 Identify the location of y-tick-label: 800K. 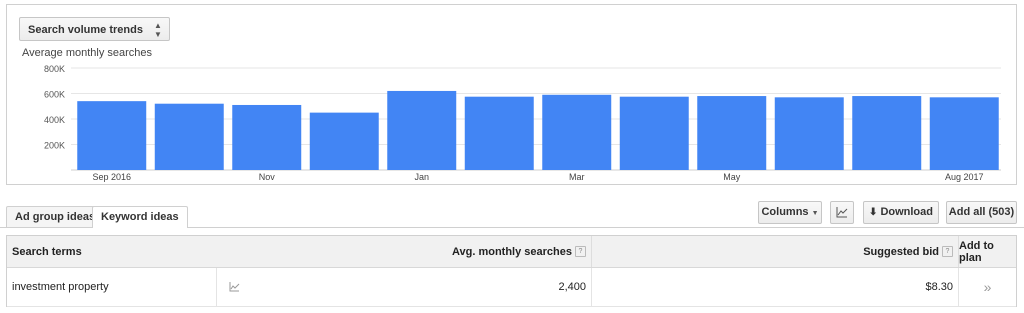
(54, 69).